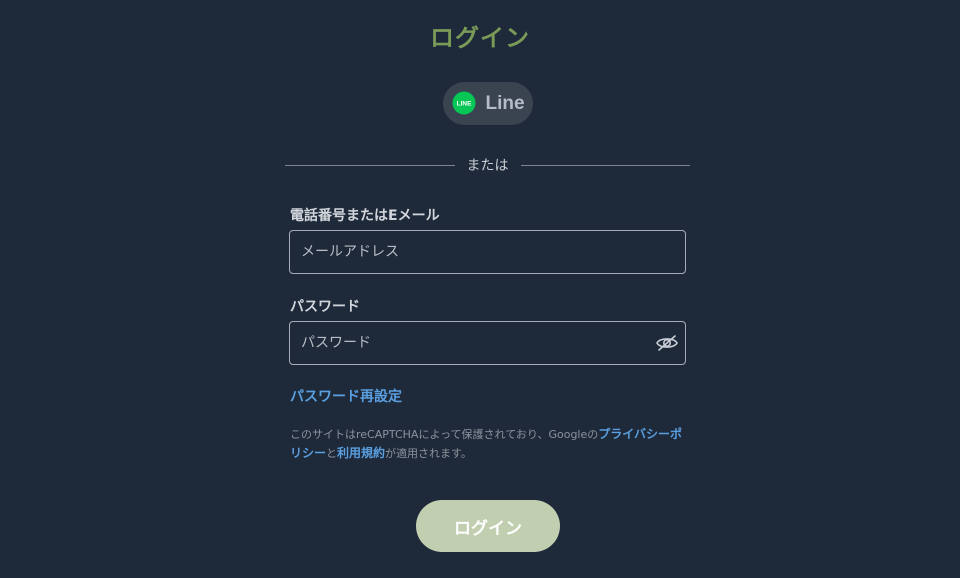 The height and width of the screenshot is (578, 960). Describe the element at coordinates (480, 38) in the screenshot. I see `page-title: ログイン` at that location.